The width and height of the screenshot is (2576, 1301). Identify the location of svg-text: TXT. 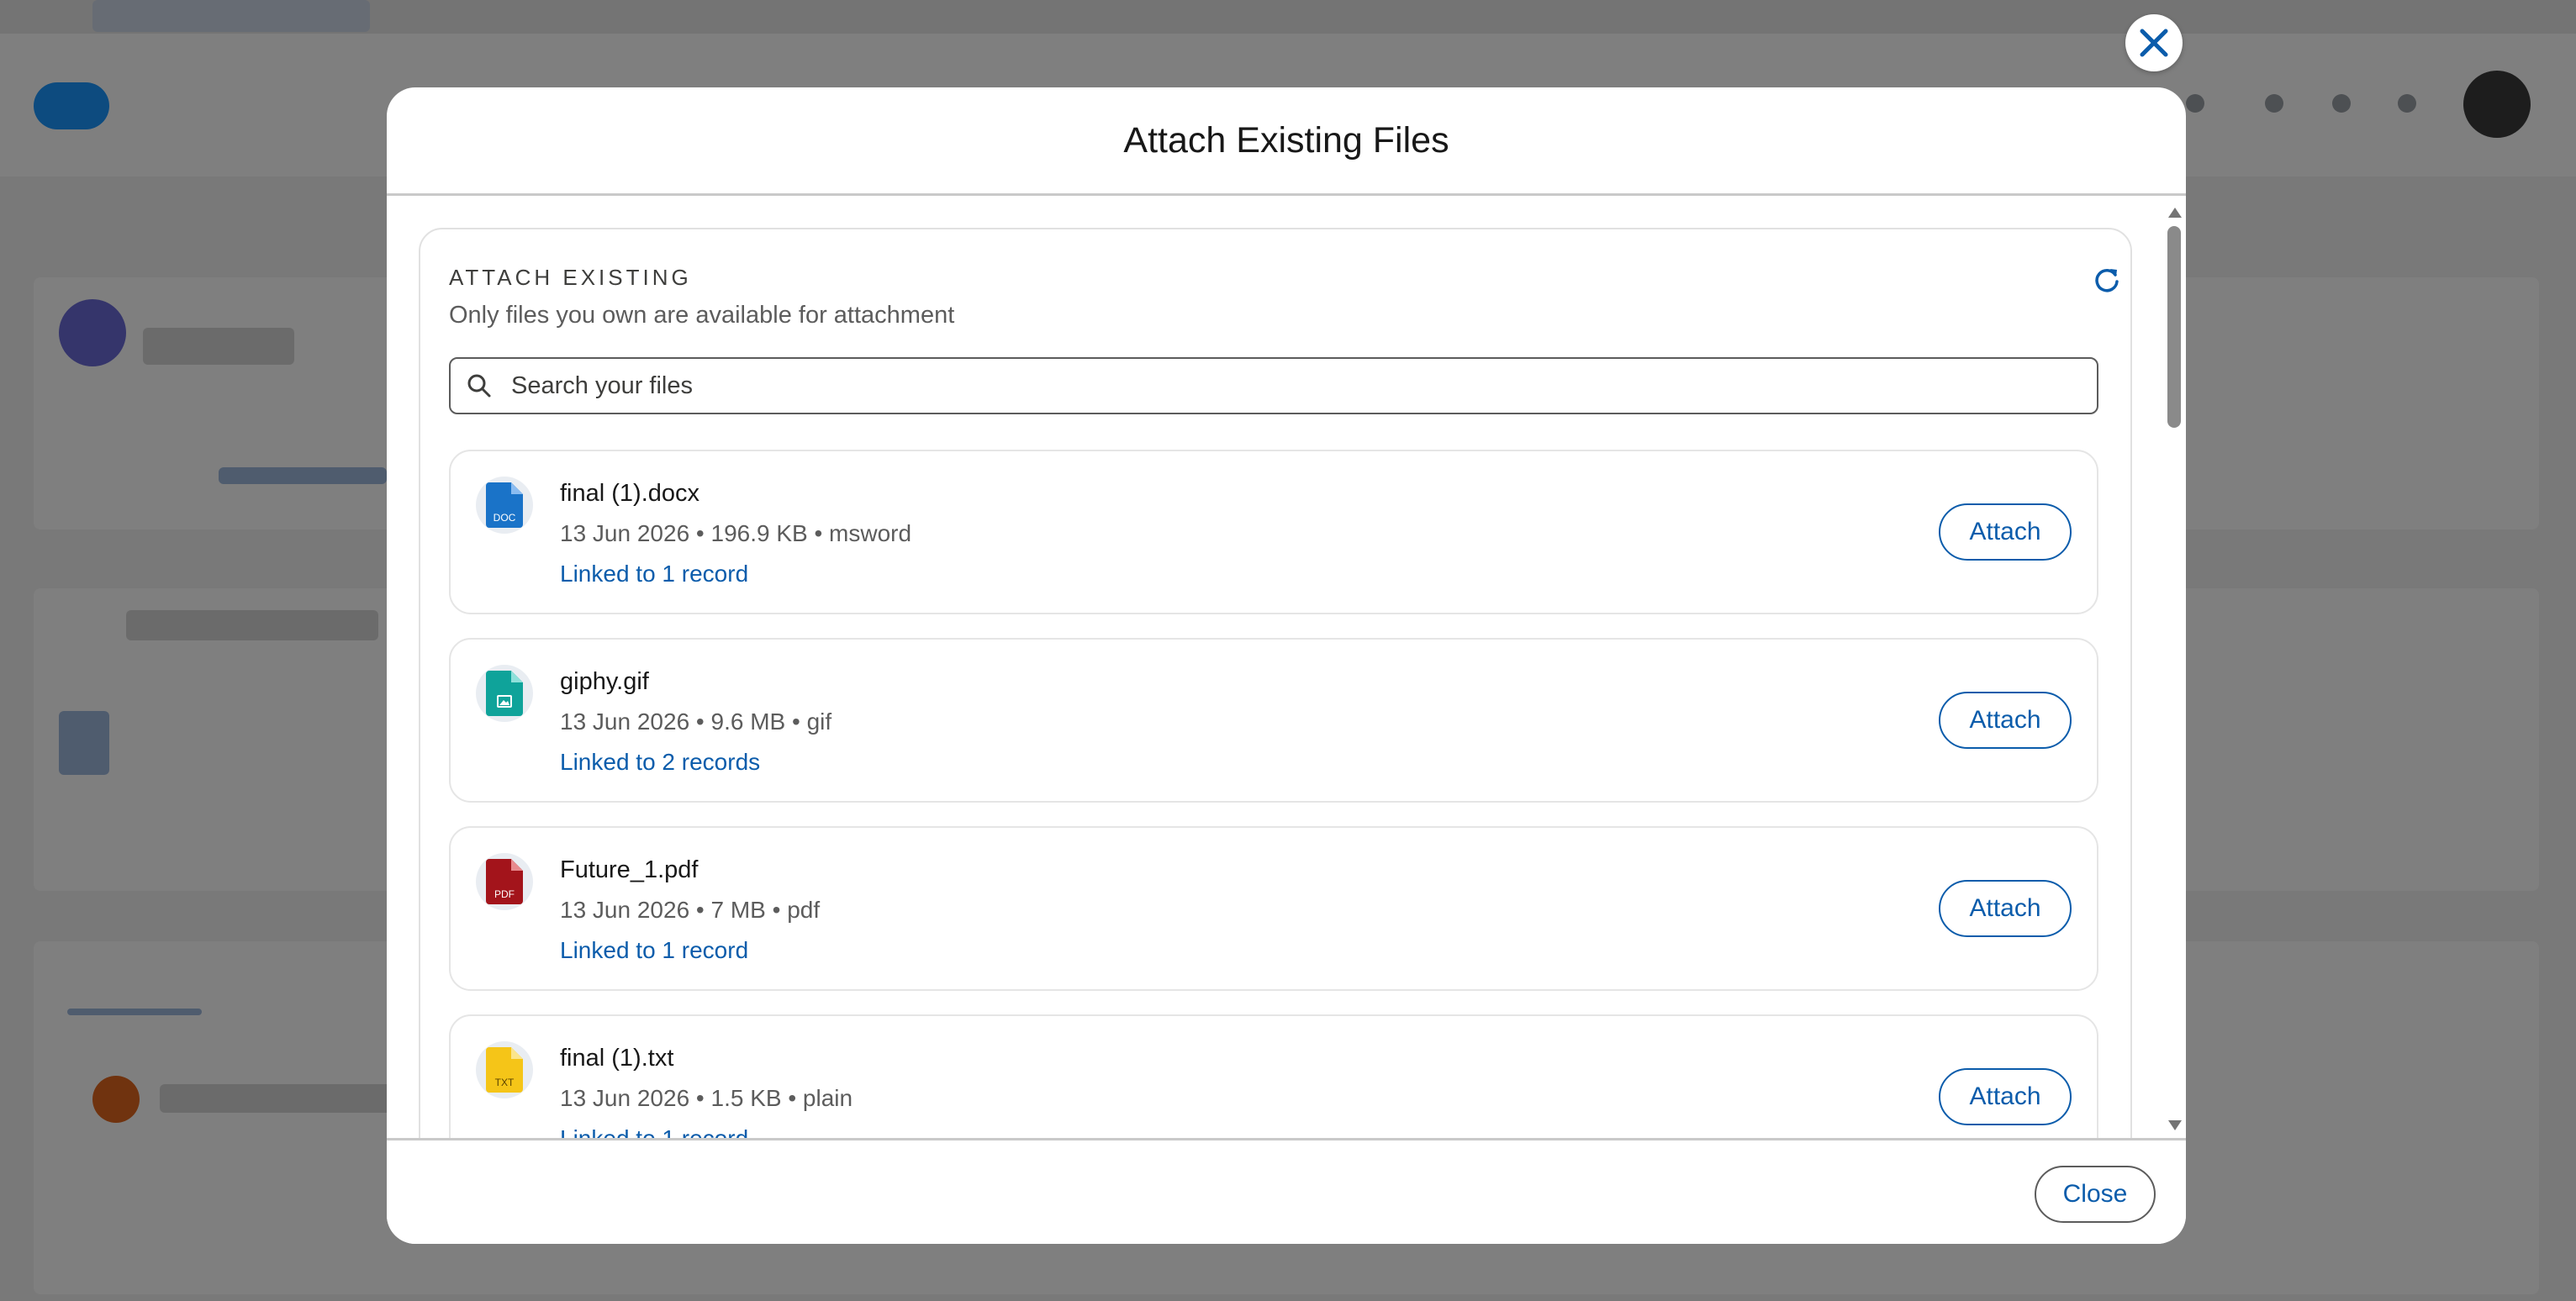
(505, 1082).